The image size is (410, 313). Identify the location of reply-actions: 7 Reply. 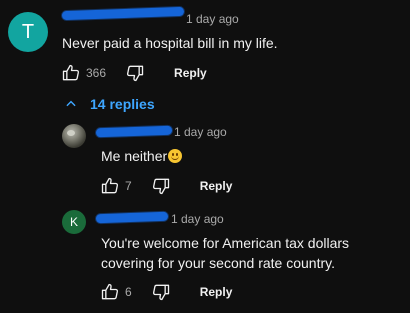
(165, 186).